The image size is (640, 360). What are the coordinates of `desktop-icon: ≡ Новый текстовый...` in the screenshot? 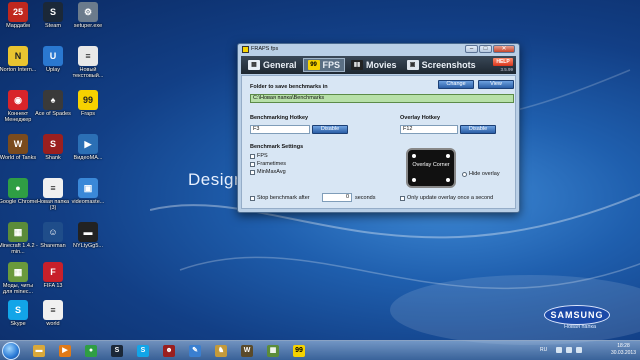 It's located at (88, 62).